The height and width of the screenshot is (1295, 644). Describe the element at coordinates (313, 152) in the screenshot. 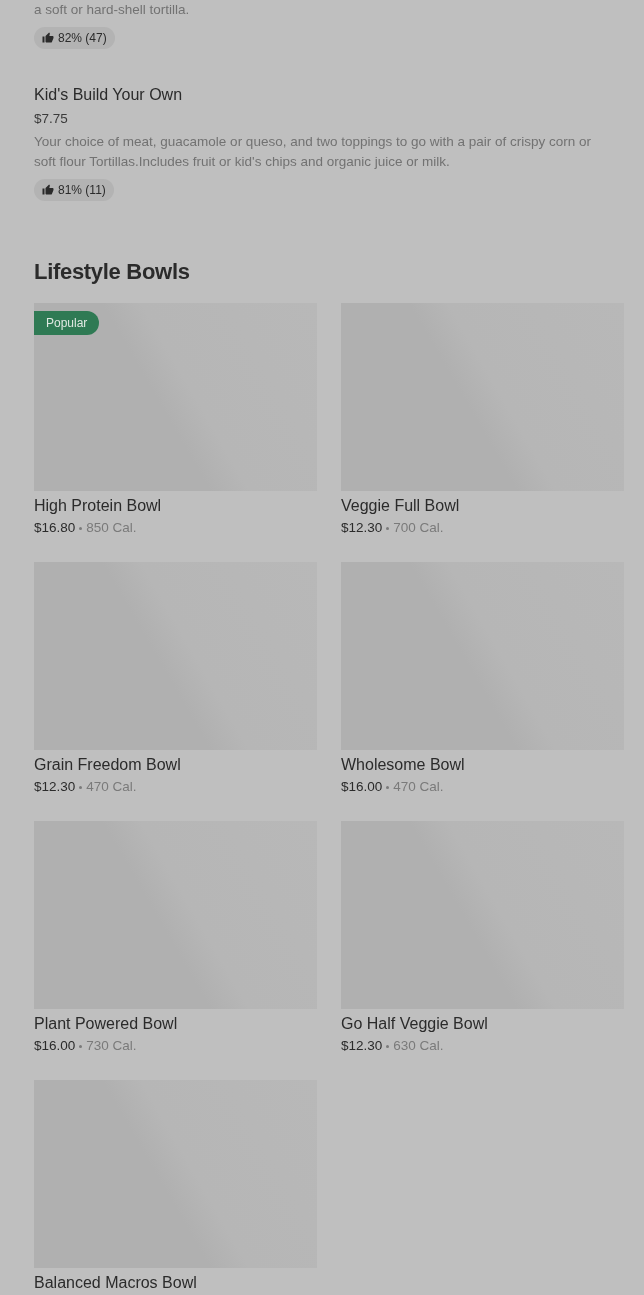

I see `item-description: Your choice of meat, guacamole or queso, and two toppings to go with a pair of crispy corn or soft flour Tortillas.Includes fruit or kid's chips and organic juice or milk.` at that location.